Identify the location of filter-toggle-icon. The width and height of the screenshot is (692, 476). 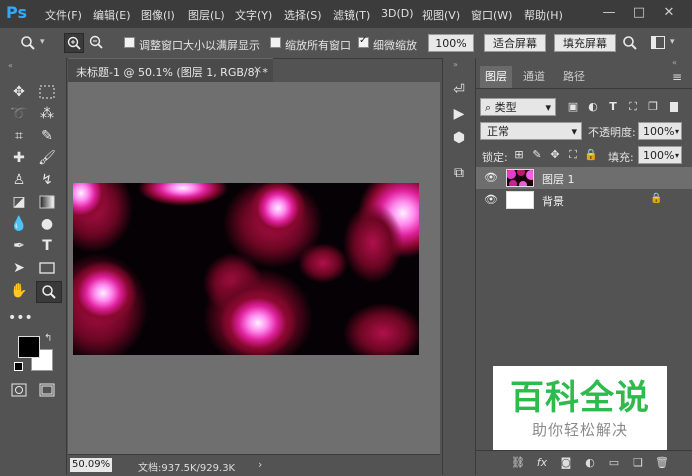
(674, 107).